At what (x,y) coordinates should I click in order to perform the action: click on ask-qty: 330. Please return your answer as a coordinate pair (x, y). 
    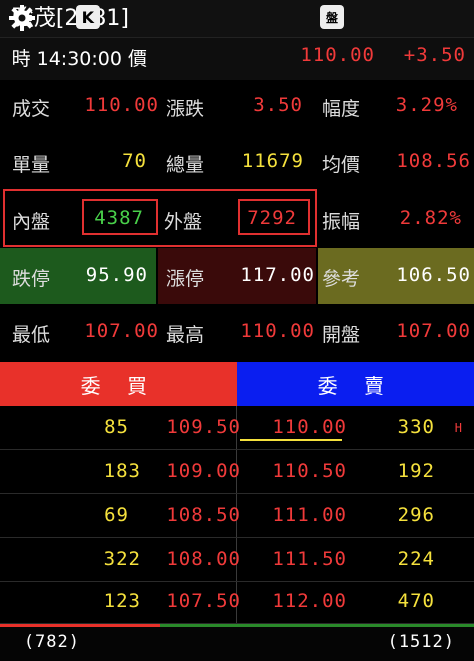
    Looking at the image, I should click on (417, 427).